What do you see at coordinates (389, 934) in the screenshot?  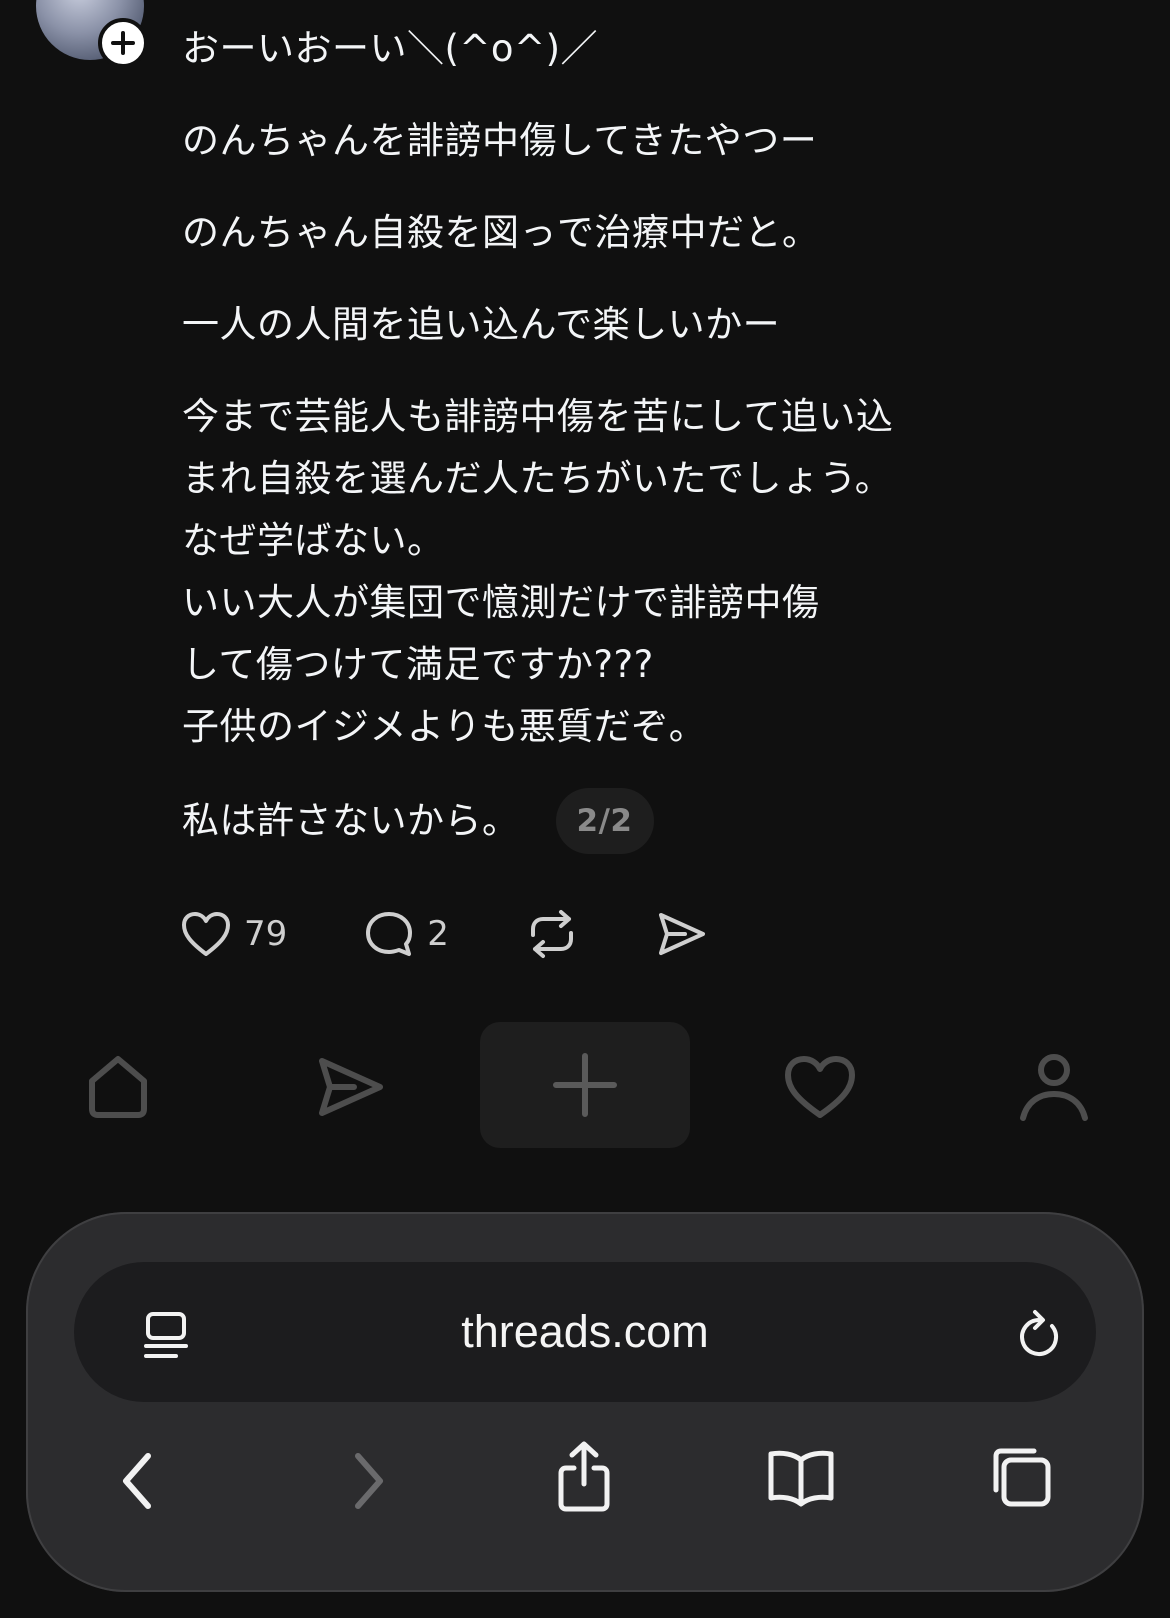 I see `comment-bubble-icon` at bounding box center [389, 934].